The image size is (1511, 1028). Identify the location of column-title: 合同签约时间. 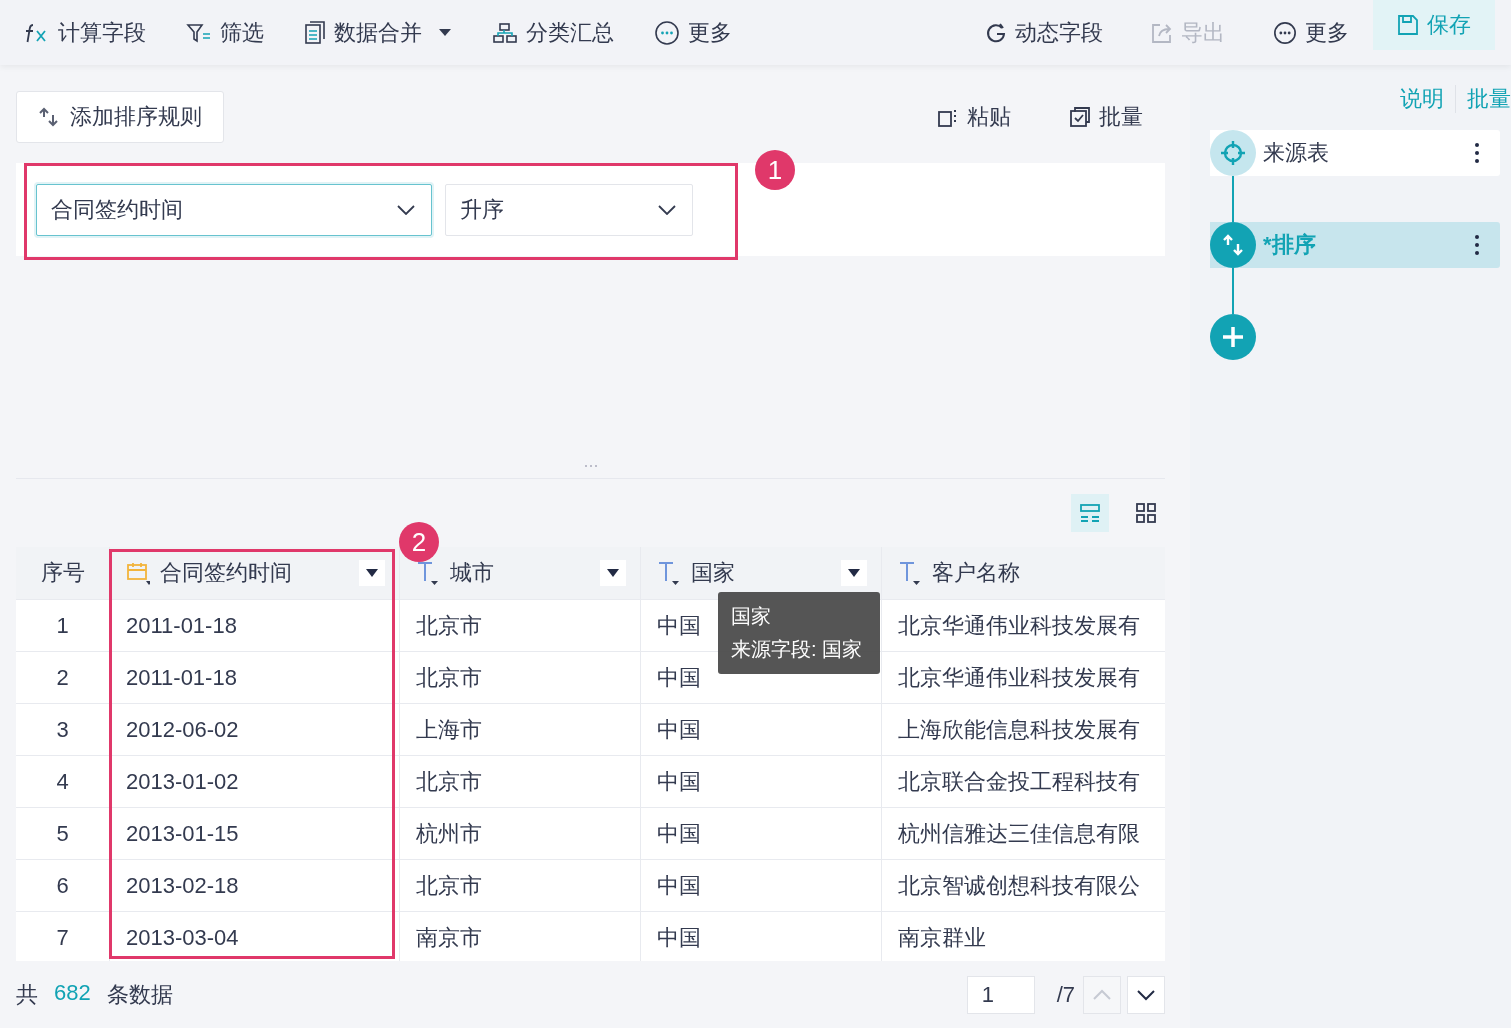
(226, 573).